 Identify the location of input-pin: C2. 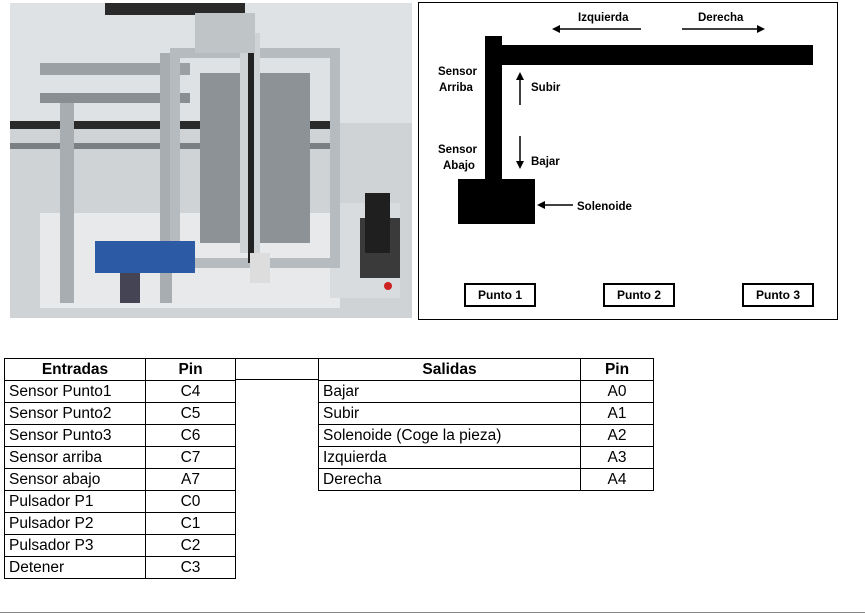
(190, 545).